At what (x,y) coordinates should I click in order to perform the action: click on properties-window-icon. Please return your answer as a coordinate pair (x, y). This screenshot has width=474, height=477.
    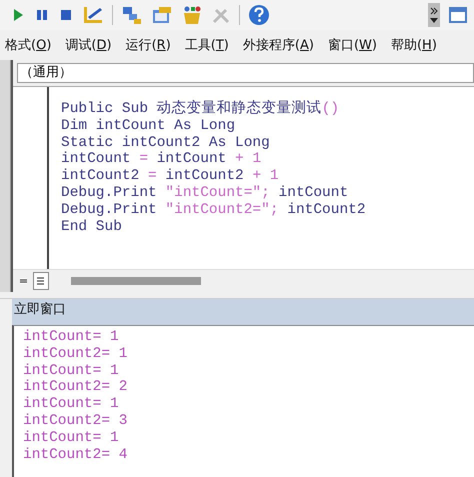
    Looking at the image, I should click on (162, 15).